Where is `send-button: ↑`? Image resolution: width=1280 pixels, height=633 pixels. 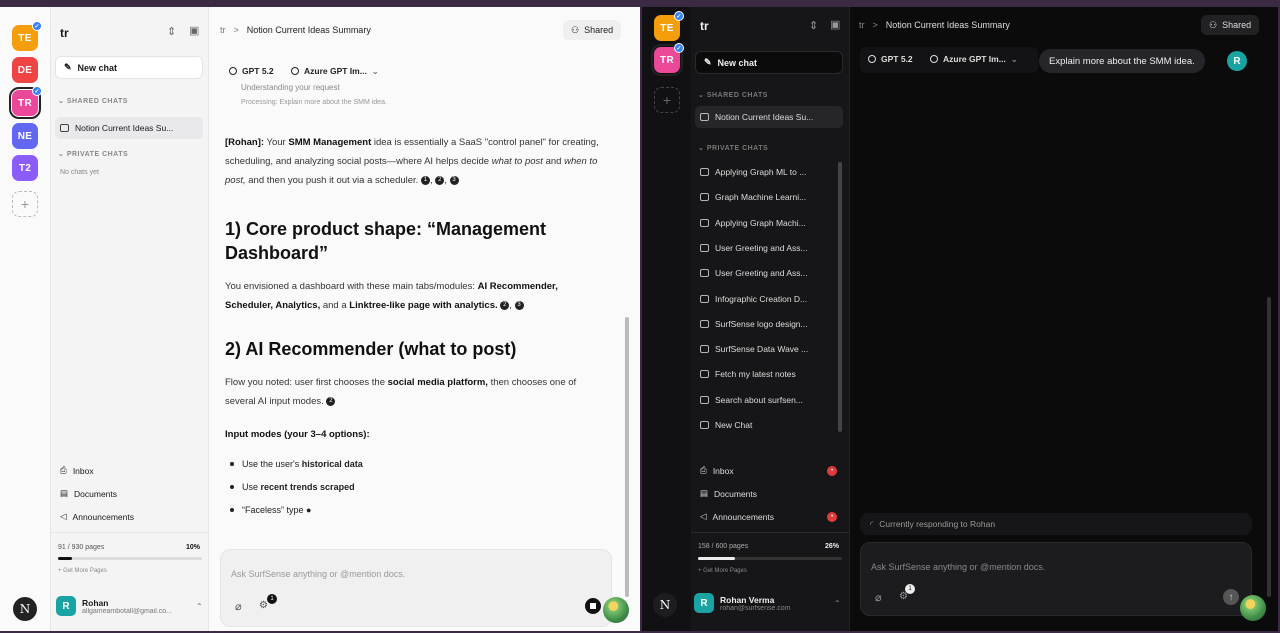 send-button: ↑ is located at coordinates (1231, 597).